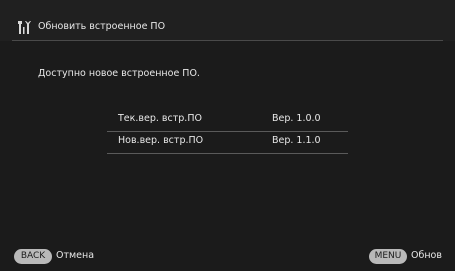 The width and height of the screenshot is (455, 271). What do you see at coordinates (227, 40) in the screenshot?
I see `header-divider` at bounding box center [227, 40].